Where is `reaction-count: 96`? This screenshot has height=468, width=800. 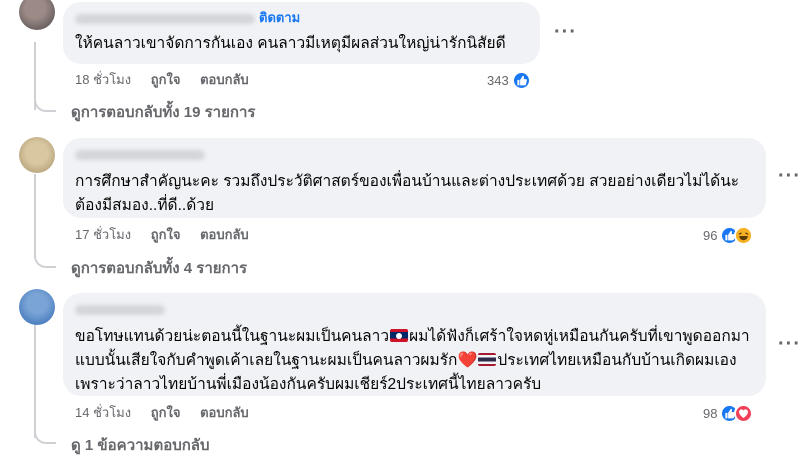 reaction-count: 96 is located at coordinates (710, 235).